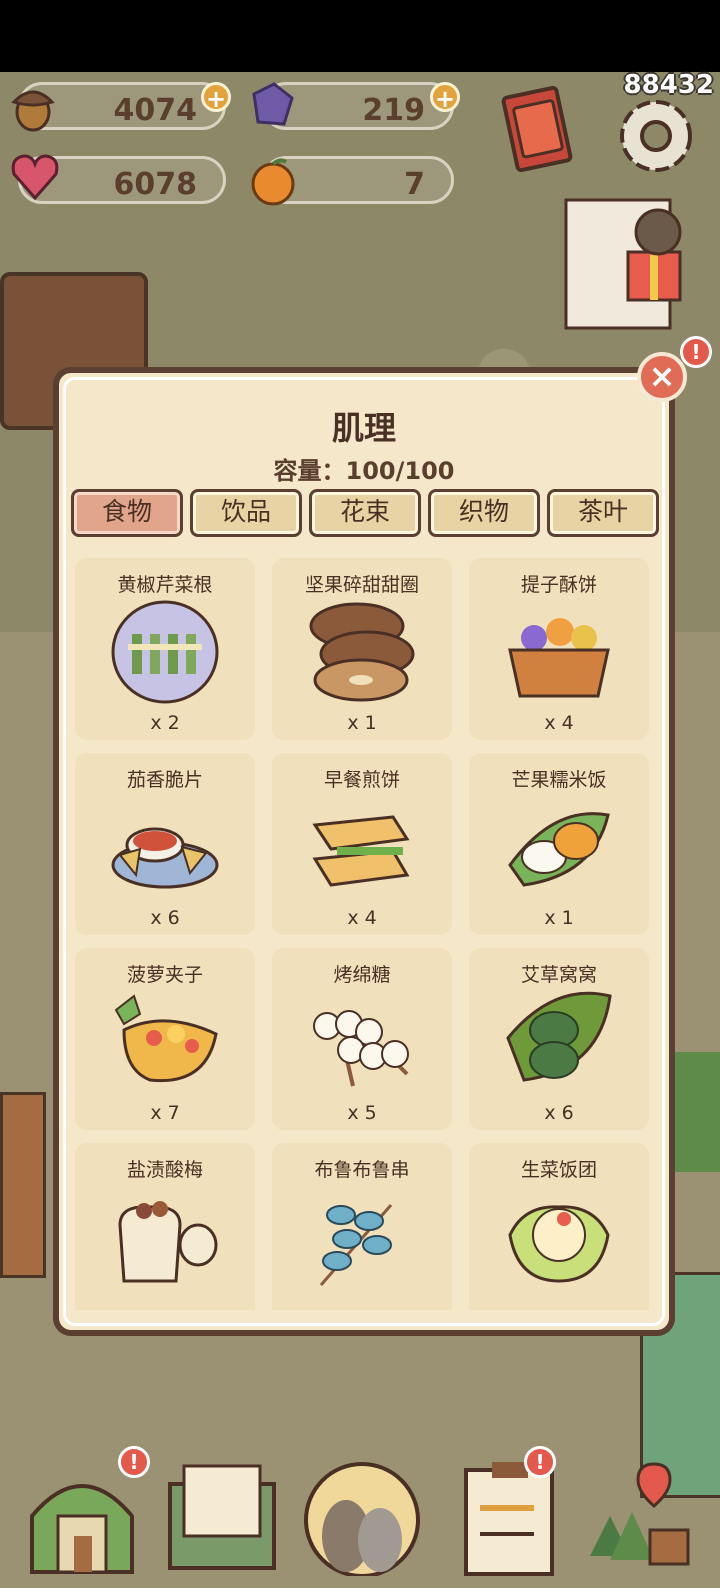  Describe the element at coordinates (273, 182) in the screenshot. I see `orange-icon` at that location.